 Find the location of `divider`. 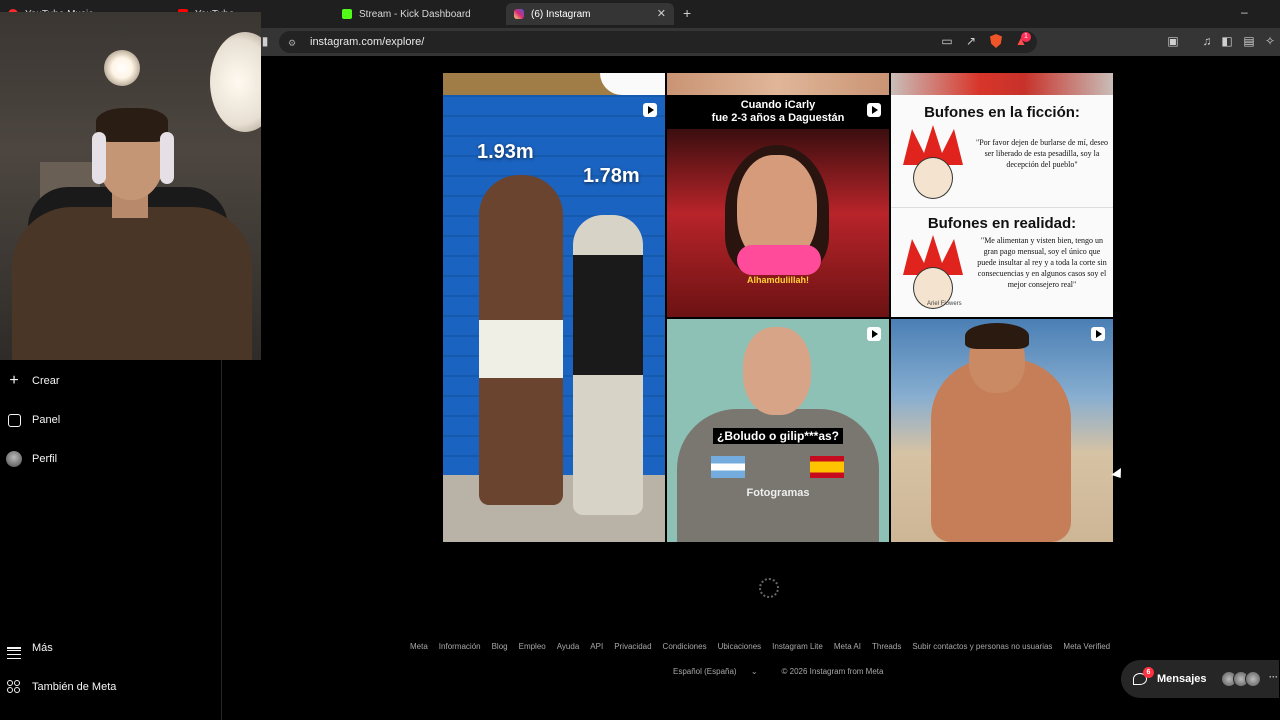

divider is located at coordinates (1002, 207).